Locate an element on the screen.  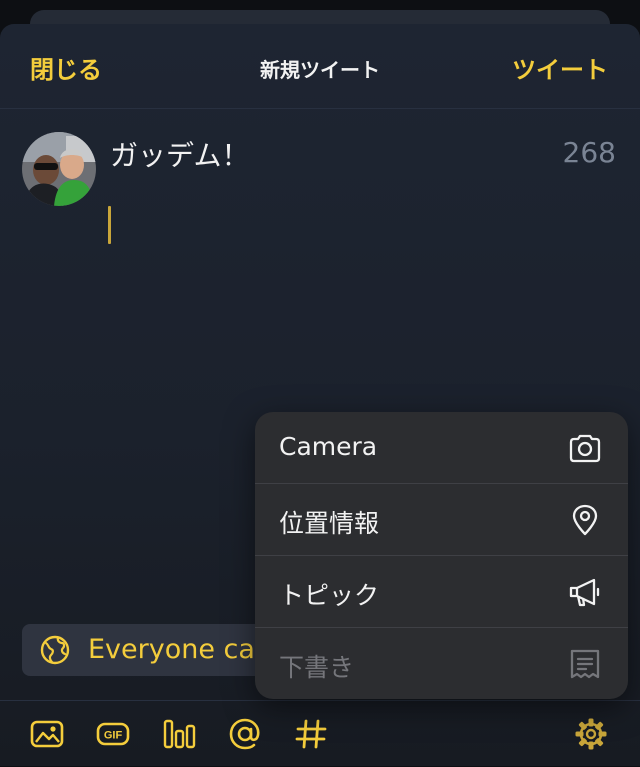
character-counter: 268 is located at coordinates (589, 152).